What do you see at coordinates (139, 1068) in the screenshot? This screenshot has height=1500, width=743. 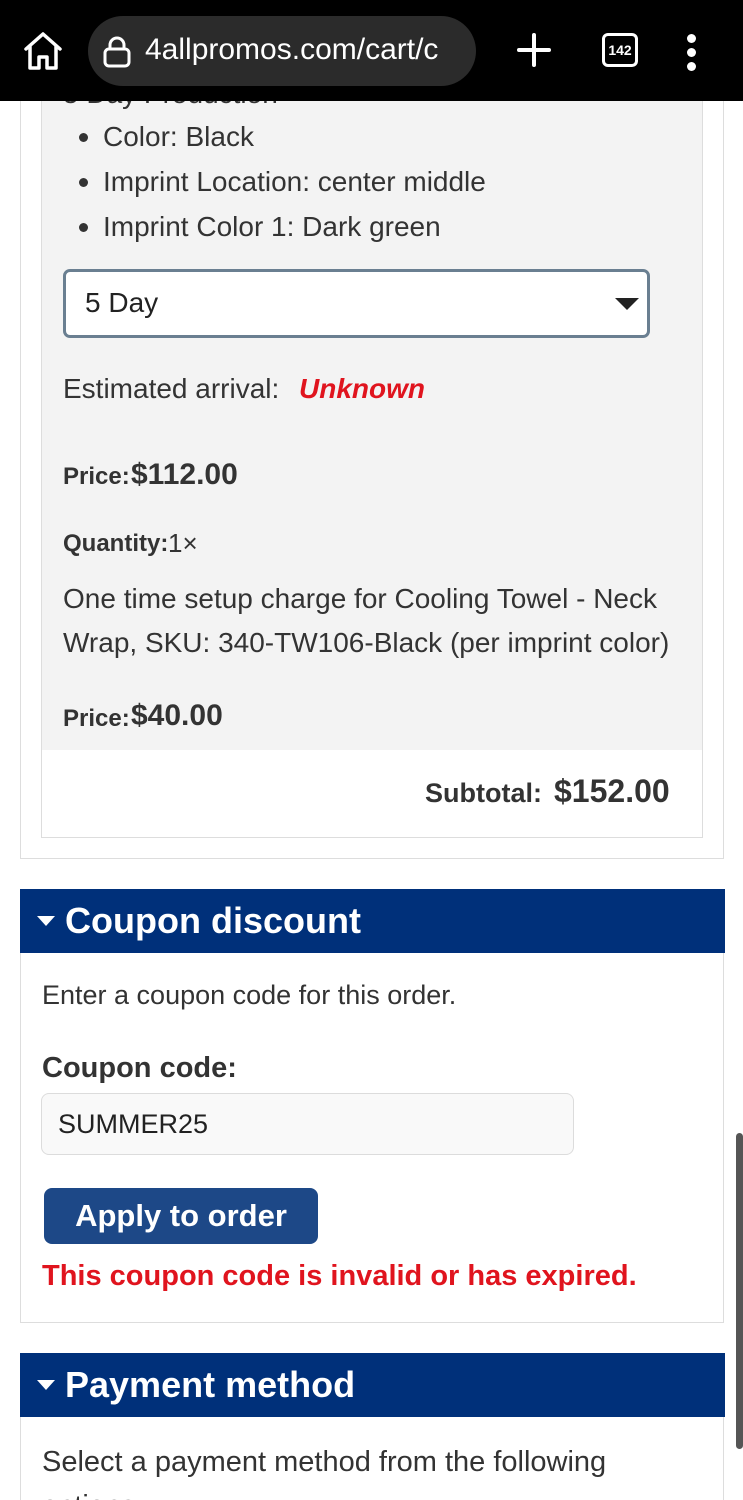 I see `coupon-code-label: Coupon code:` at bounding box center [139, 1068].